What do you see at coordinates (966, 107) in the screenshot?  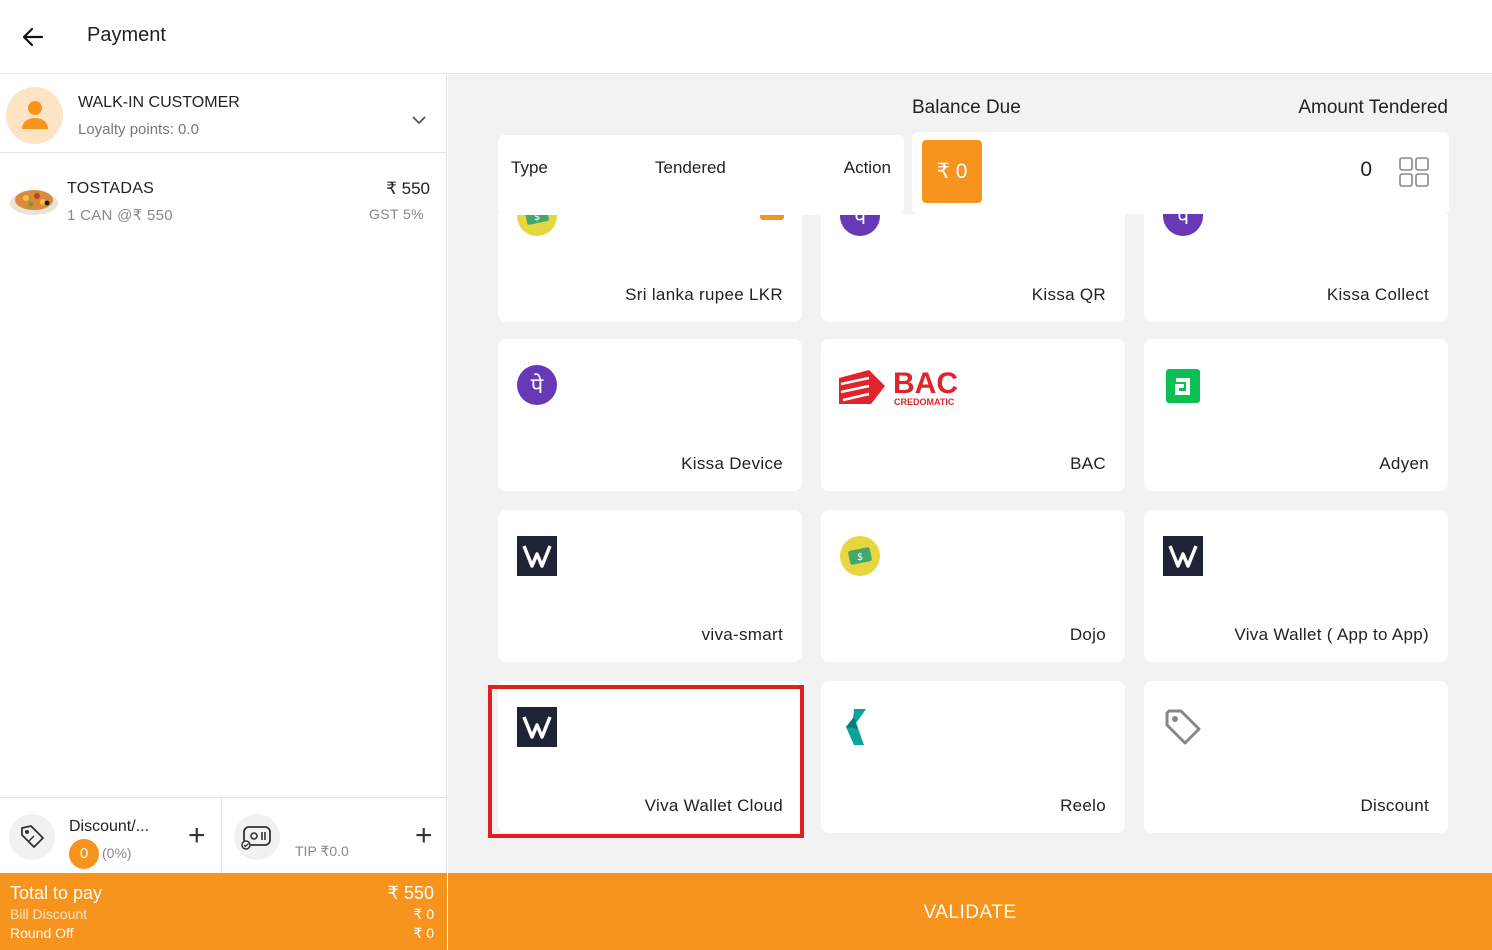 I see `balance-due-label: Balance Due` at bounding box center [966, 107].